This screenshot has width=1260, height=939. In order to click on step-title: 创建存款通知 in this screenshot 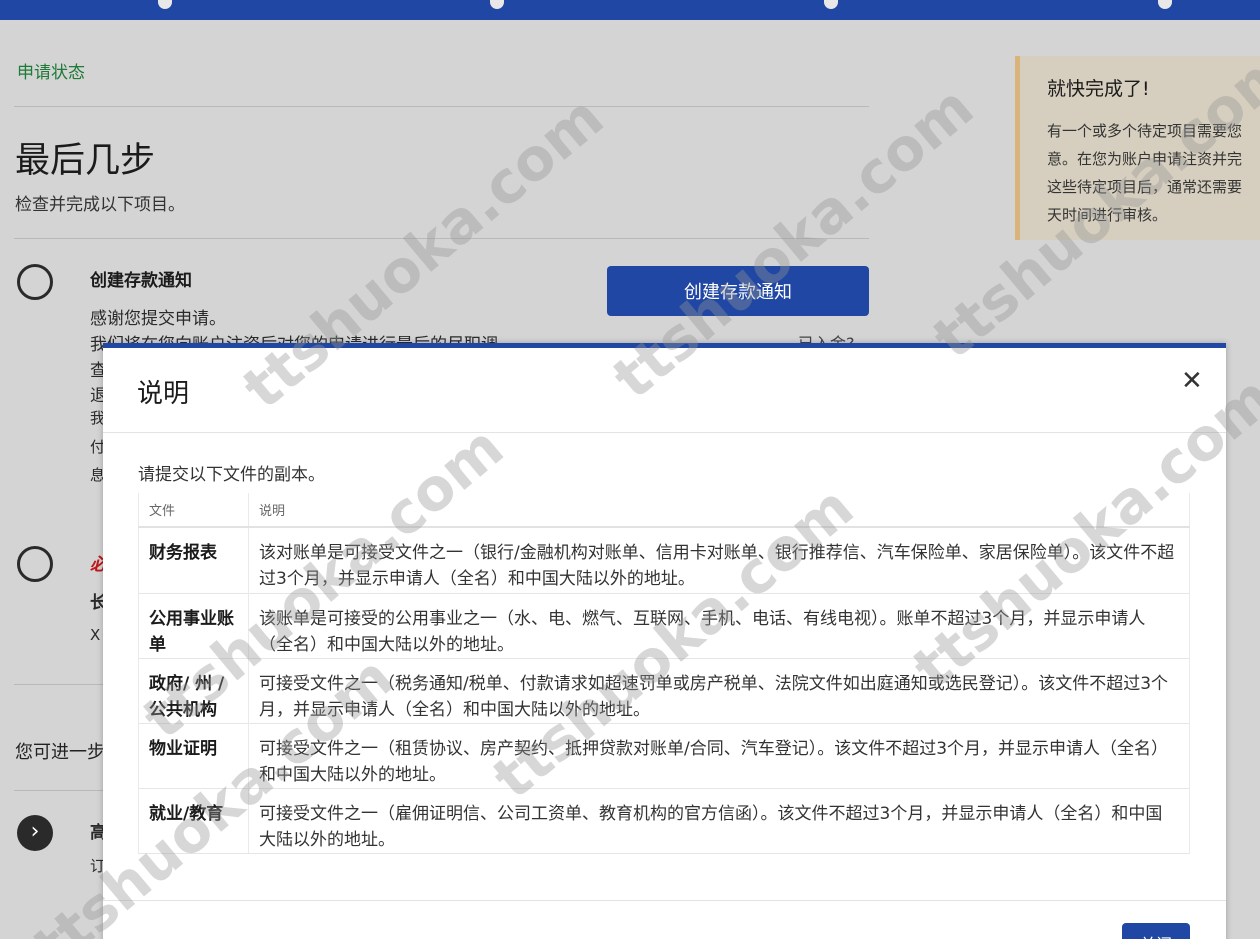, I will do `click(141, 281)`.